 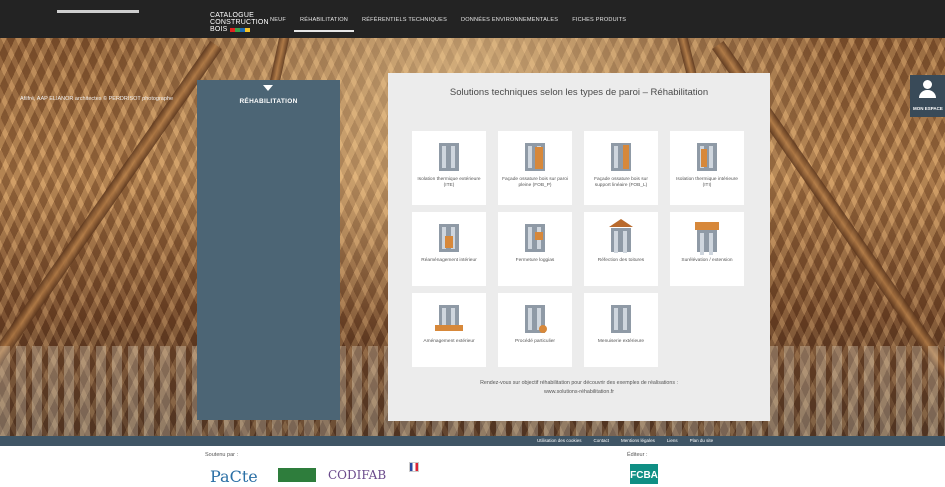 I want to click on tile-surelevation: Surélévation / extension, so click(x=707, y=249).